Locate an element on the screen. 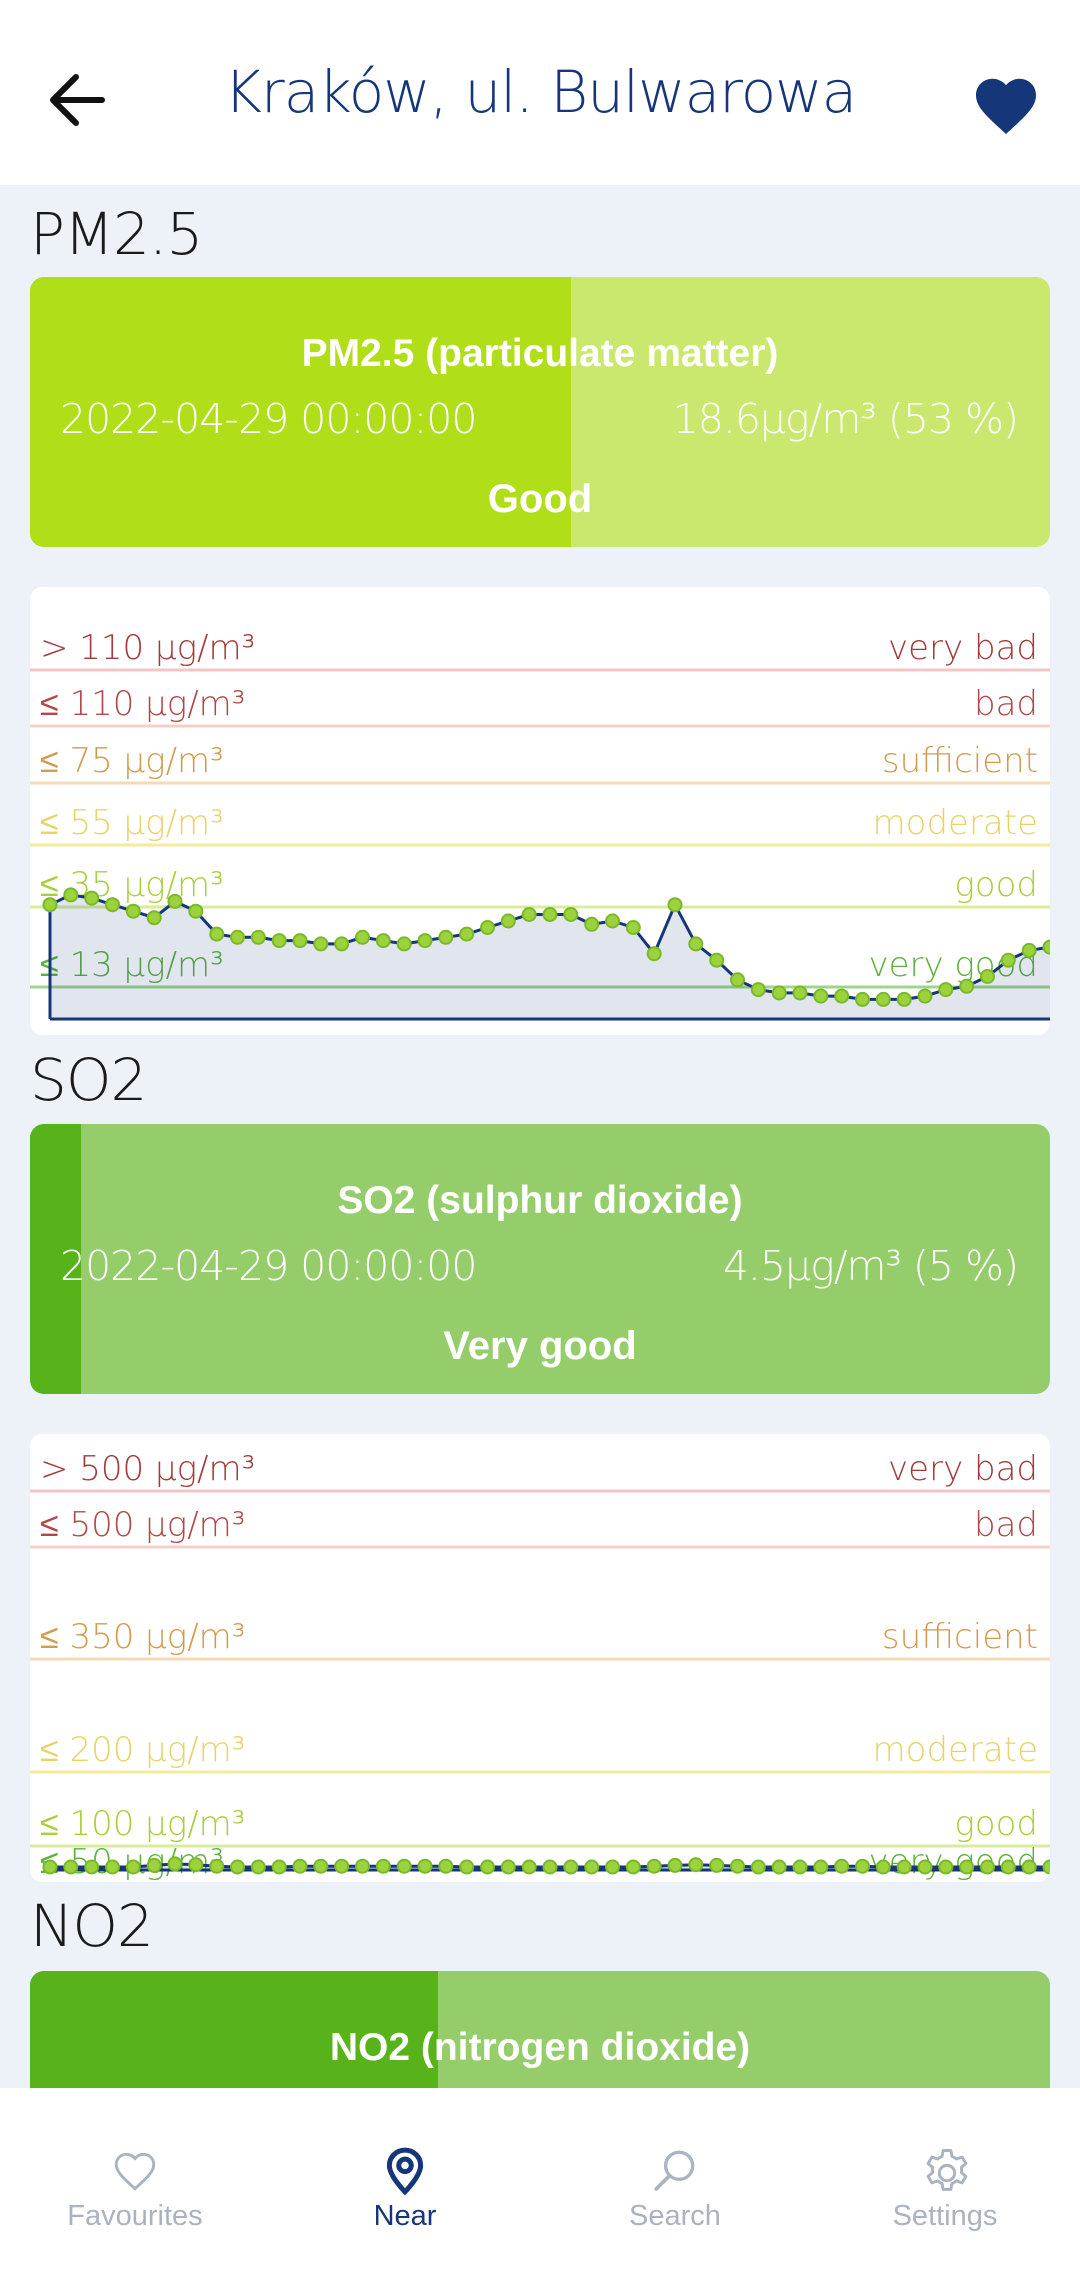 The width and height of the screenshot is (1080, 2271). nav-item-favourites: Favourites is located at coordinates (135, 2179).